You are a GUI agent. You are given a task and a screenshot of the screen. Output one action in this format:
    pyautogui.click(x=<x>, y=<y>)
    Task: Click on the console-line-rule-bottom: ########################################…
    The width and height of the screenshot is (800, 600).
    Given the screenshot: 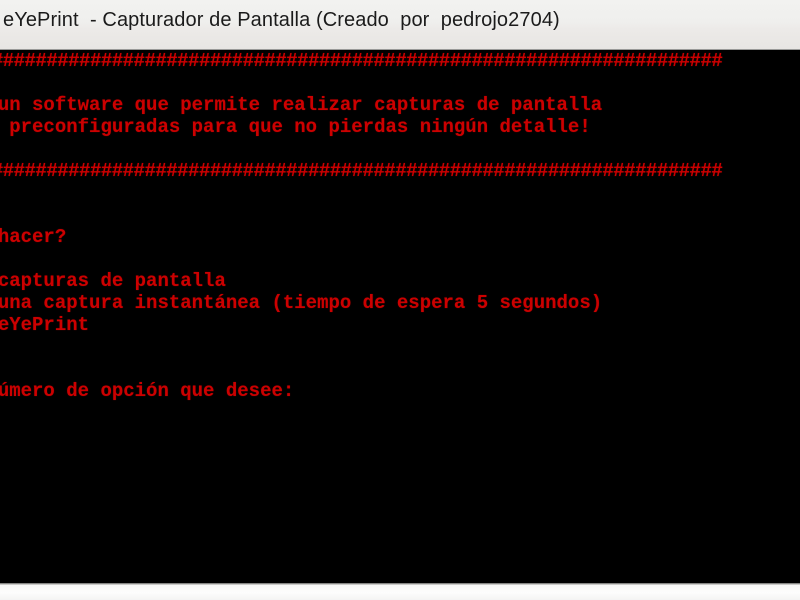 What is the action you would take?
    pyautogui.click(x=361, y=171)
    